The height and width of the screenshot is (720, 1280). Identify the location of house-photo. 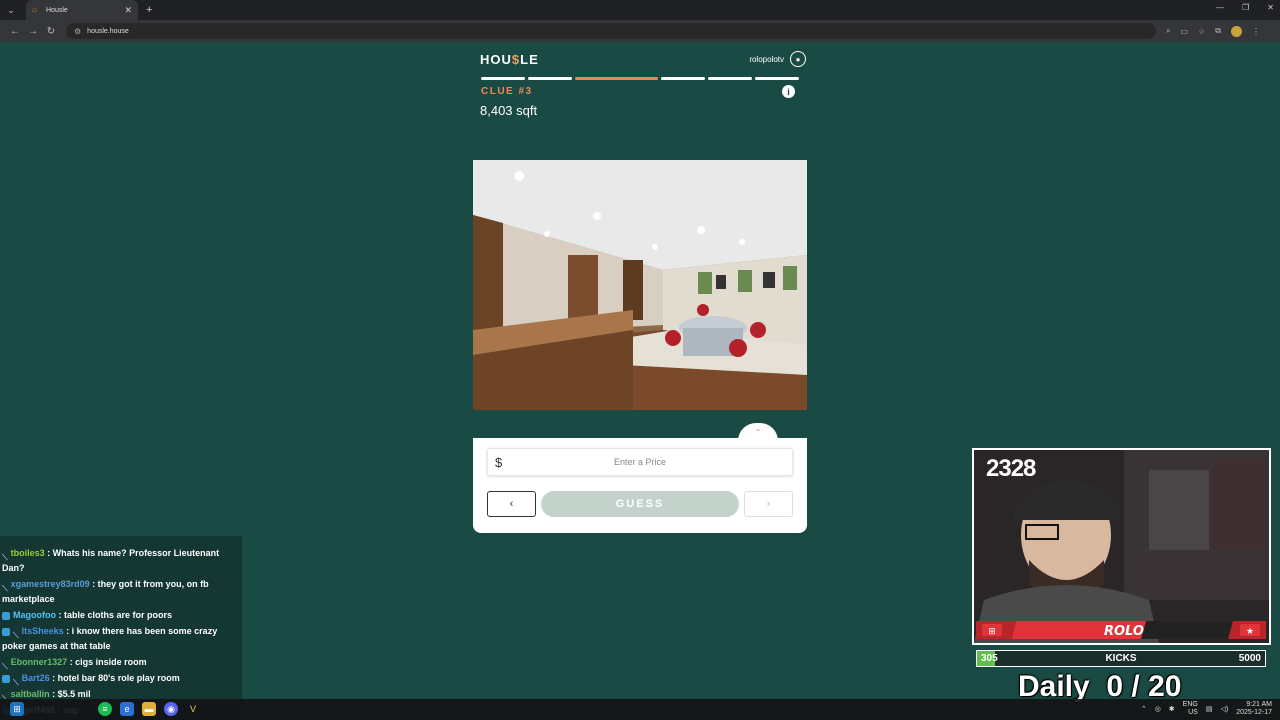
(640, 285).